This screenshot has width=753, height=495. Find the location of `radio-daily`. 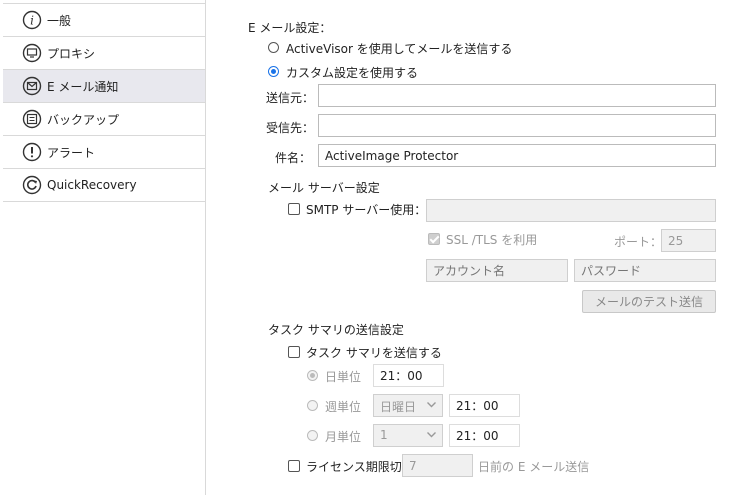

radio-daily is located at coordinates (312, 375).